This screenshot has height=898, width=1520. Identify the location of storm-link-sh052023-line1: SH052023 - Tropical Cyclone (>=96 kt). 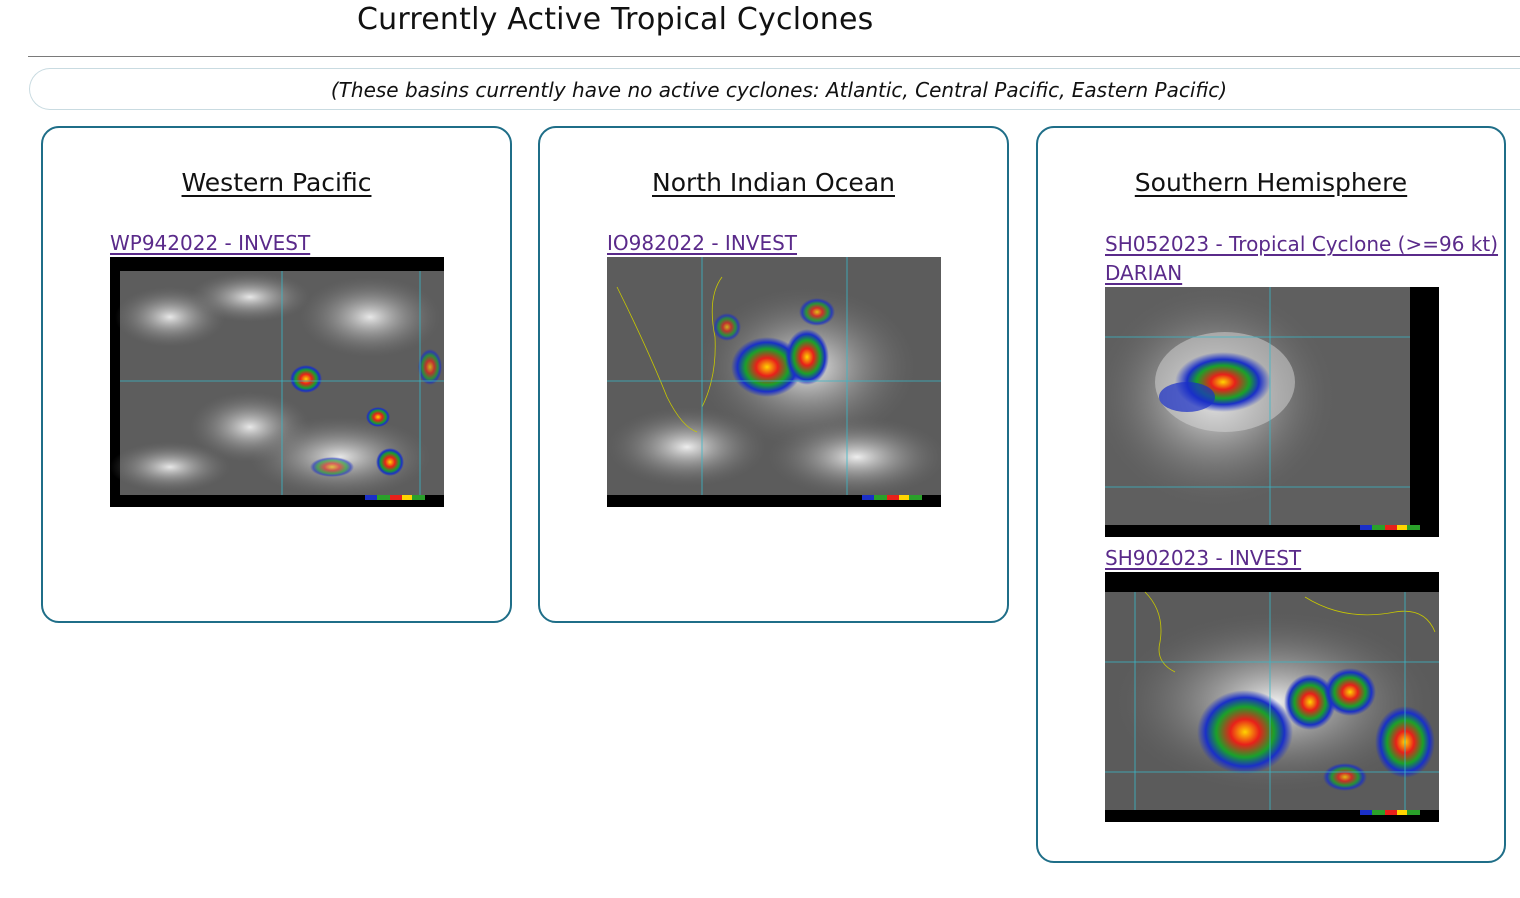
(1302, 244).